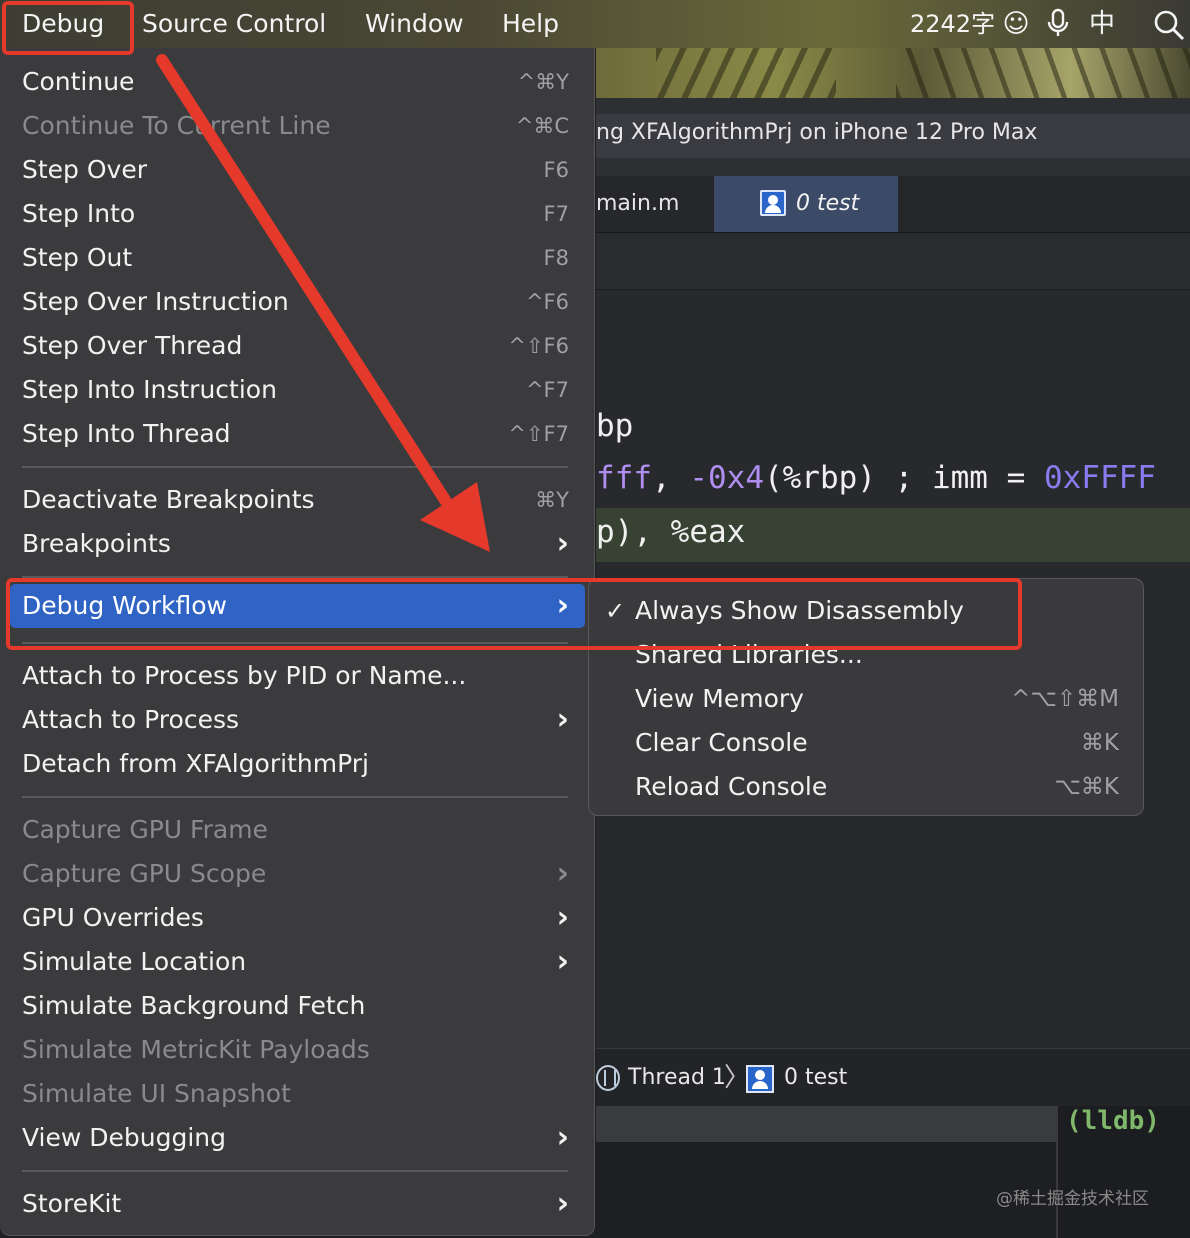 The height and width of the screenshot is (1238, 1190). I want to click on annotation-arrow, so click(323, 303).